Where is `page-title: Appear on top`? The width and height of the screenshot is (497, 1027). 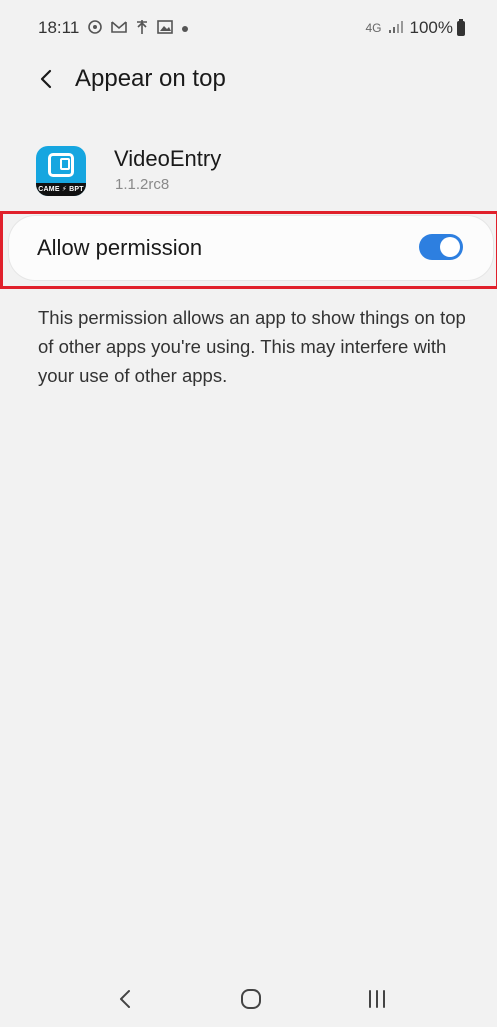 page-title: Appear on top is located at coordinates (150, 78).